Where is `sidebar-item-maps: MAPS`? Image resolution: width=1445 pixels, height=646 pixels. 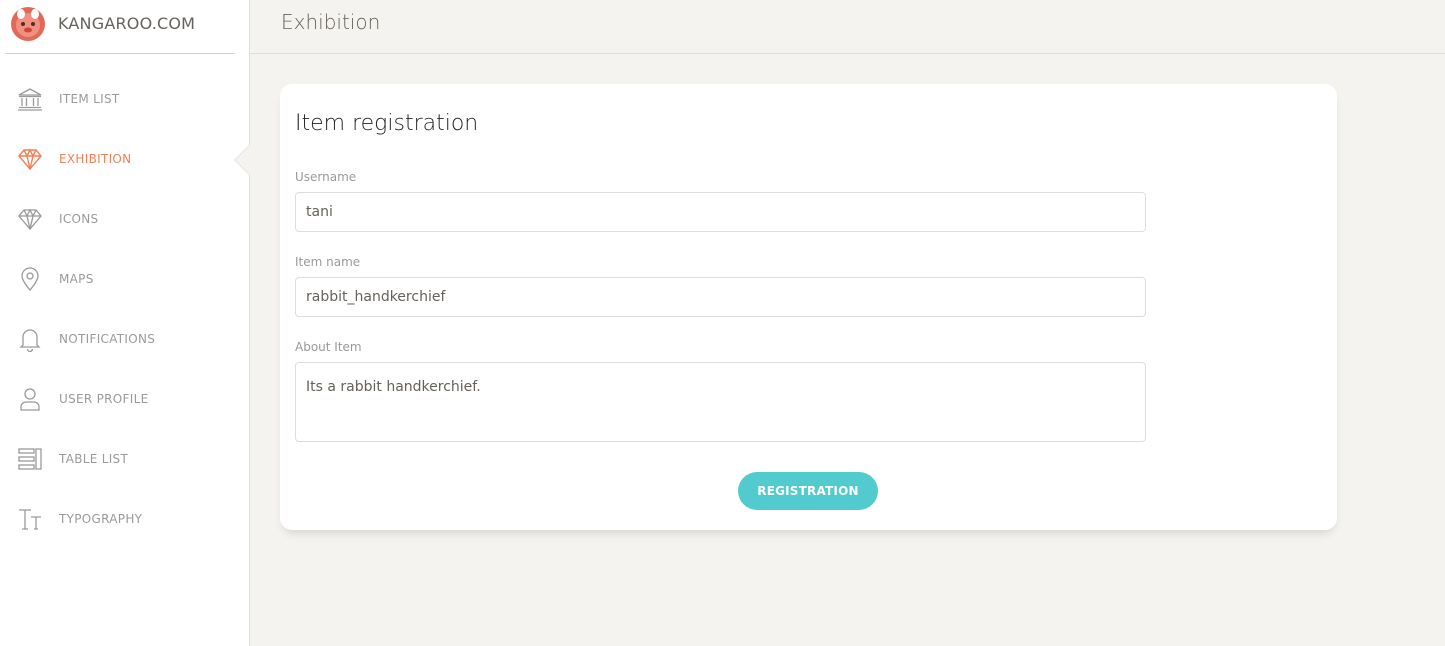 sidebar-item-maps: MAPS is located at coordinates (124, 279).